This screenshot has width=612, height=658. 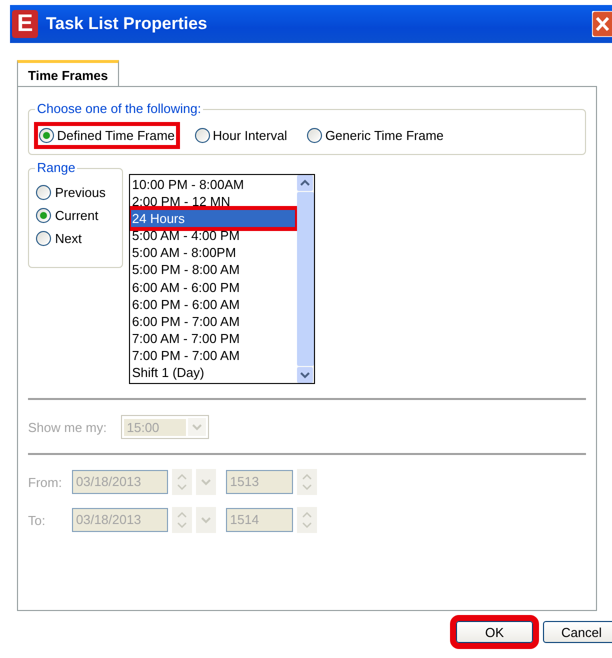 What do you see at coordinates (76, 194) in the screenshot?
I see `radio-option: Previous` at bounding box center [76, 194].